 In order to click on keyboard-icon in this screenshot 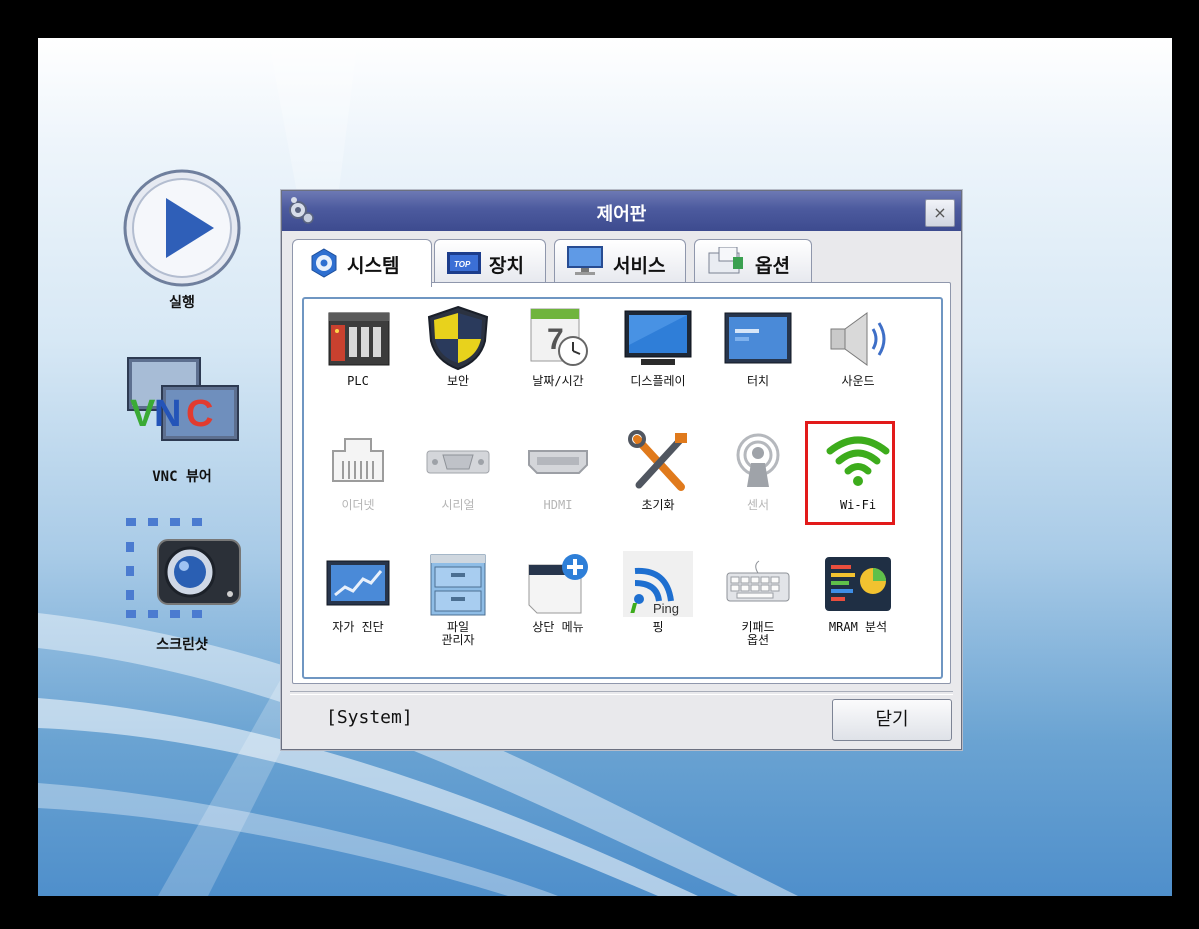, I will do `click(758, 581)`.